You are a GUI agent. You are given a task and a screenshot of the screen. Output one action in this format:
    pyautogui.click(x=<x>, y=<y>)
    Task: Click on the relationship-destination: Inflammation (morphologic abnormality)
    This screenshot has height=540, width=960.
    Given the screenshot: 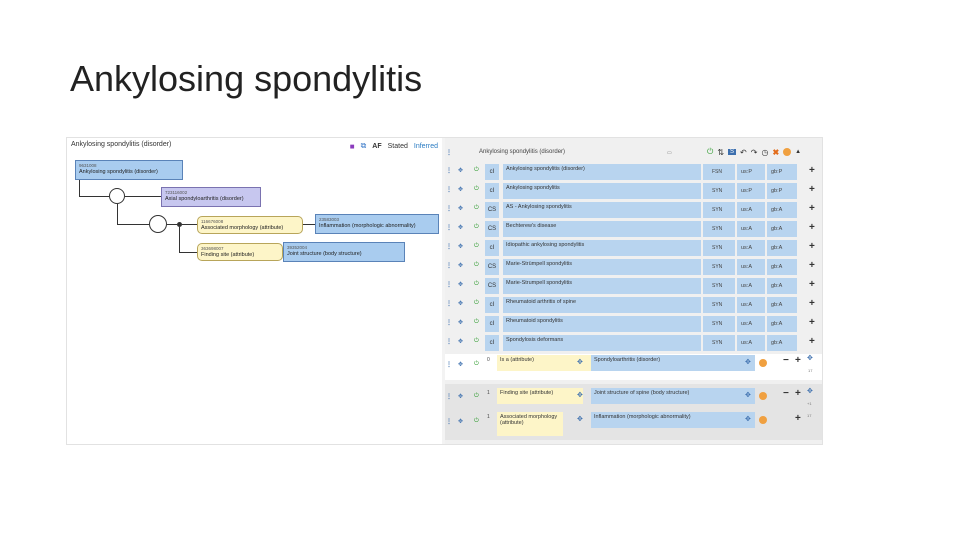 What is the action you would take?
    pyautogui.click(x=673, y=420)
    